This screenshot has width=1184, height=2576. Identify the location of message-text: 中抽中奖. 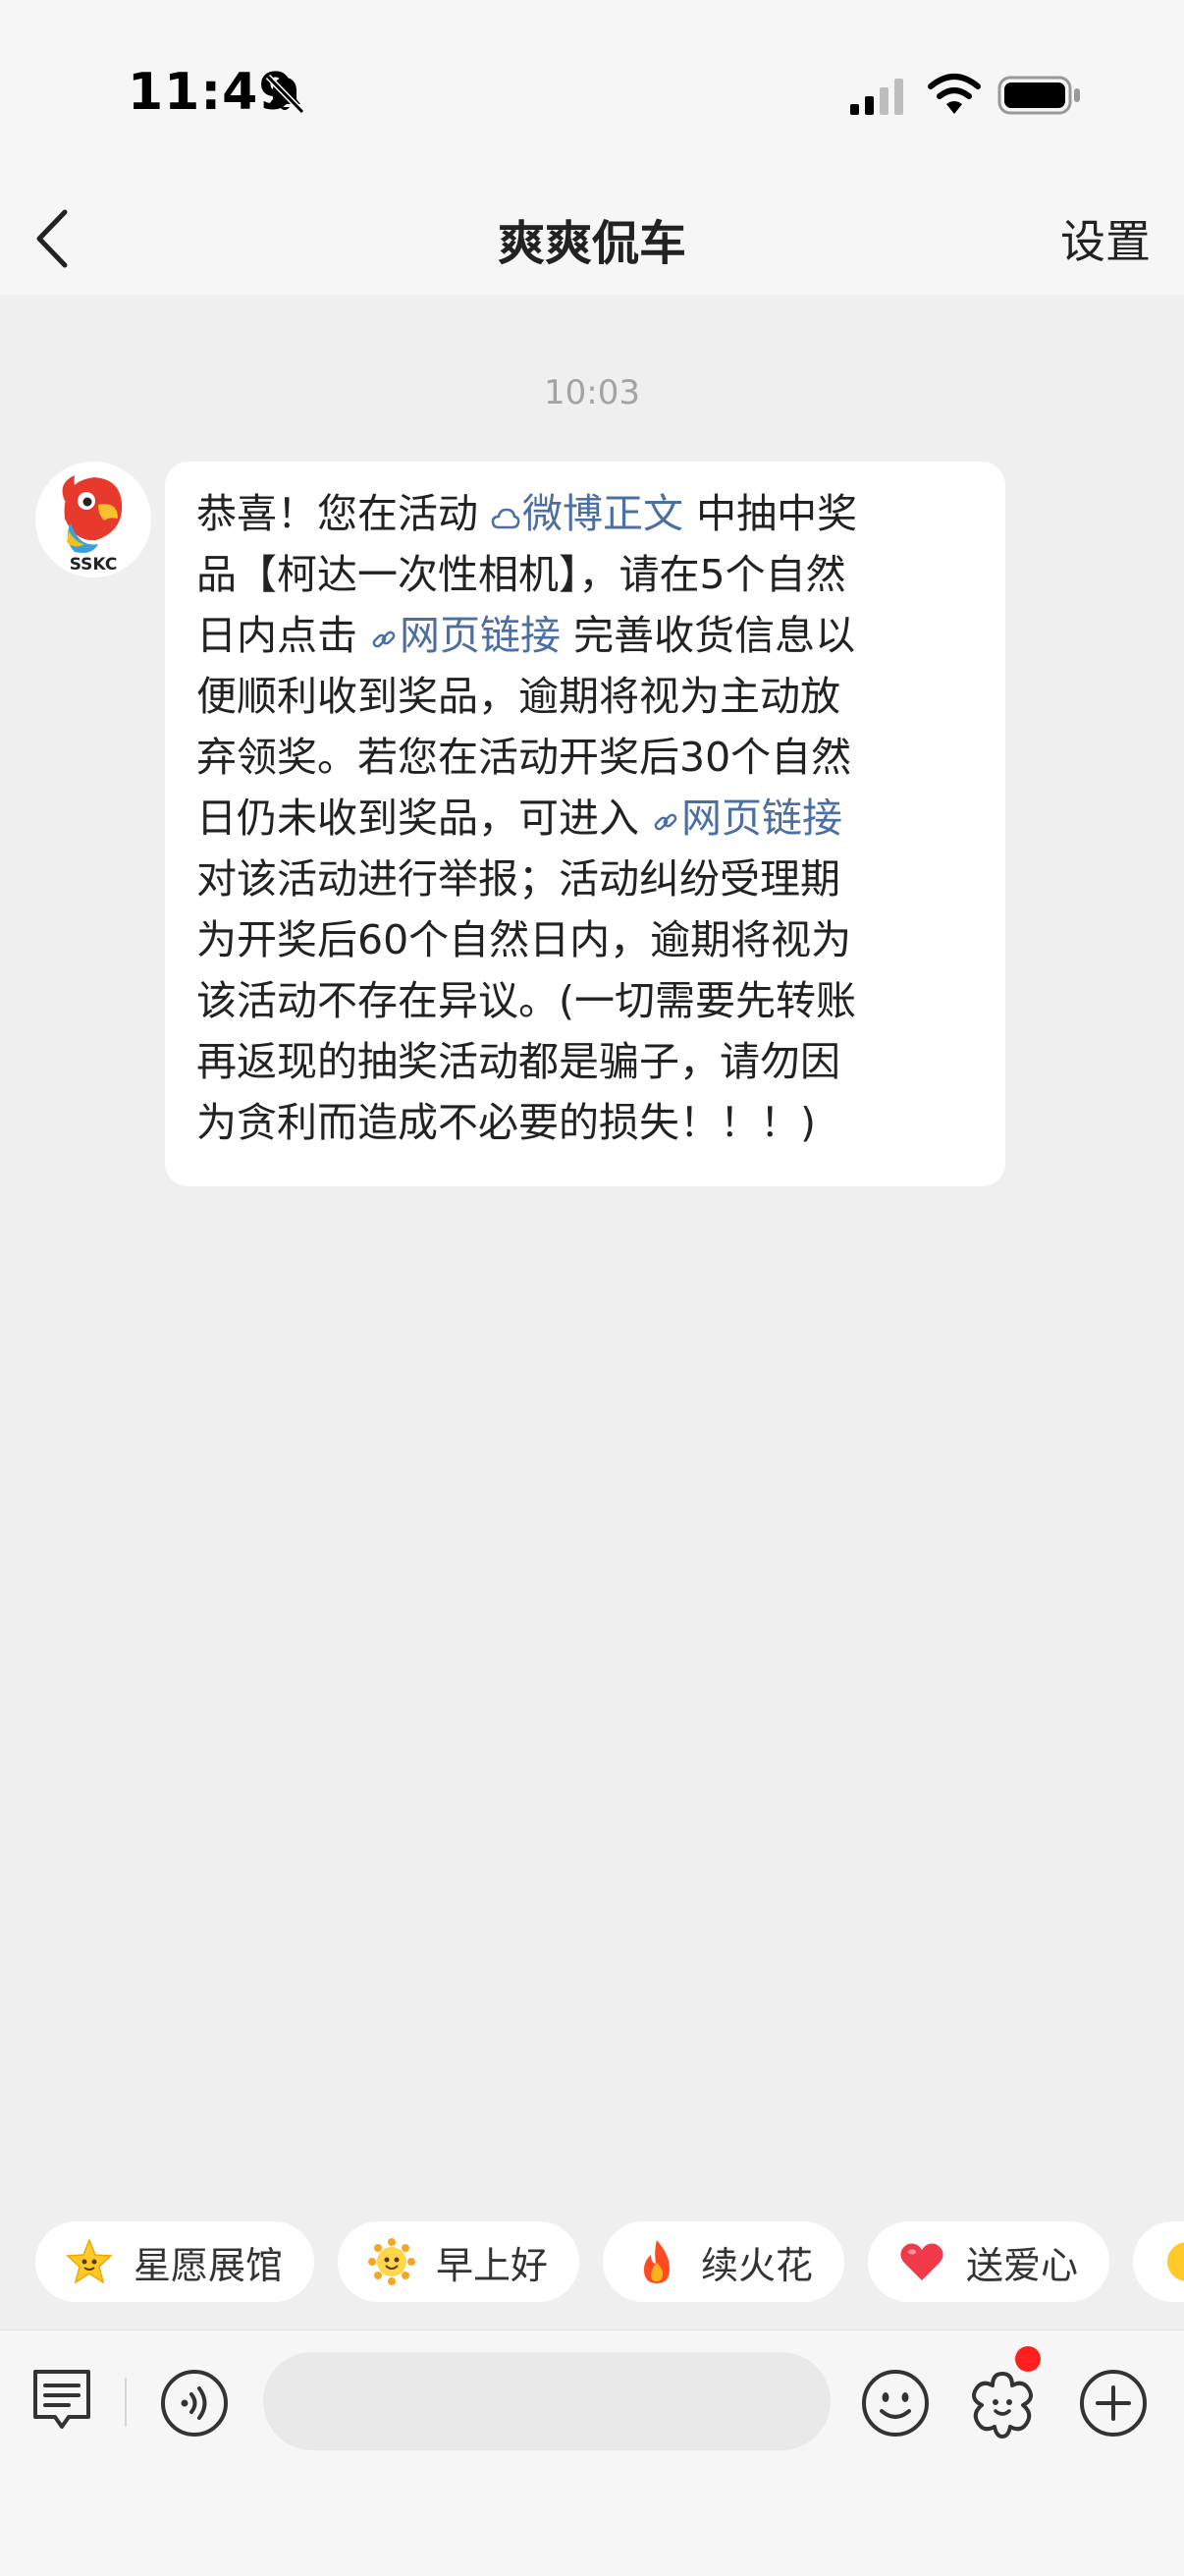
(770, 513).